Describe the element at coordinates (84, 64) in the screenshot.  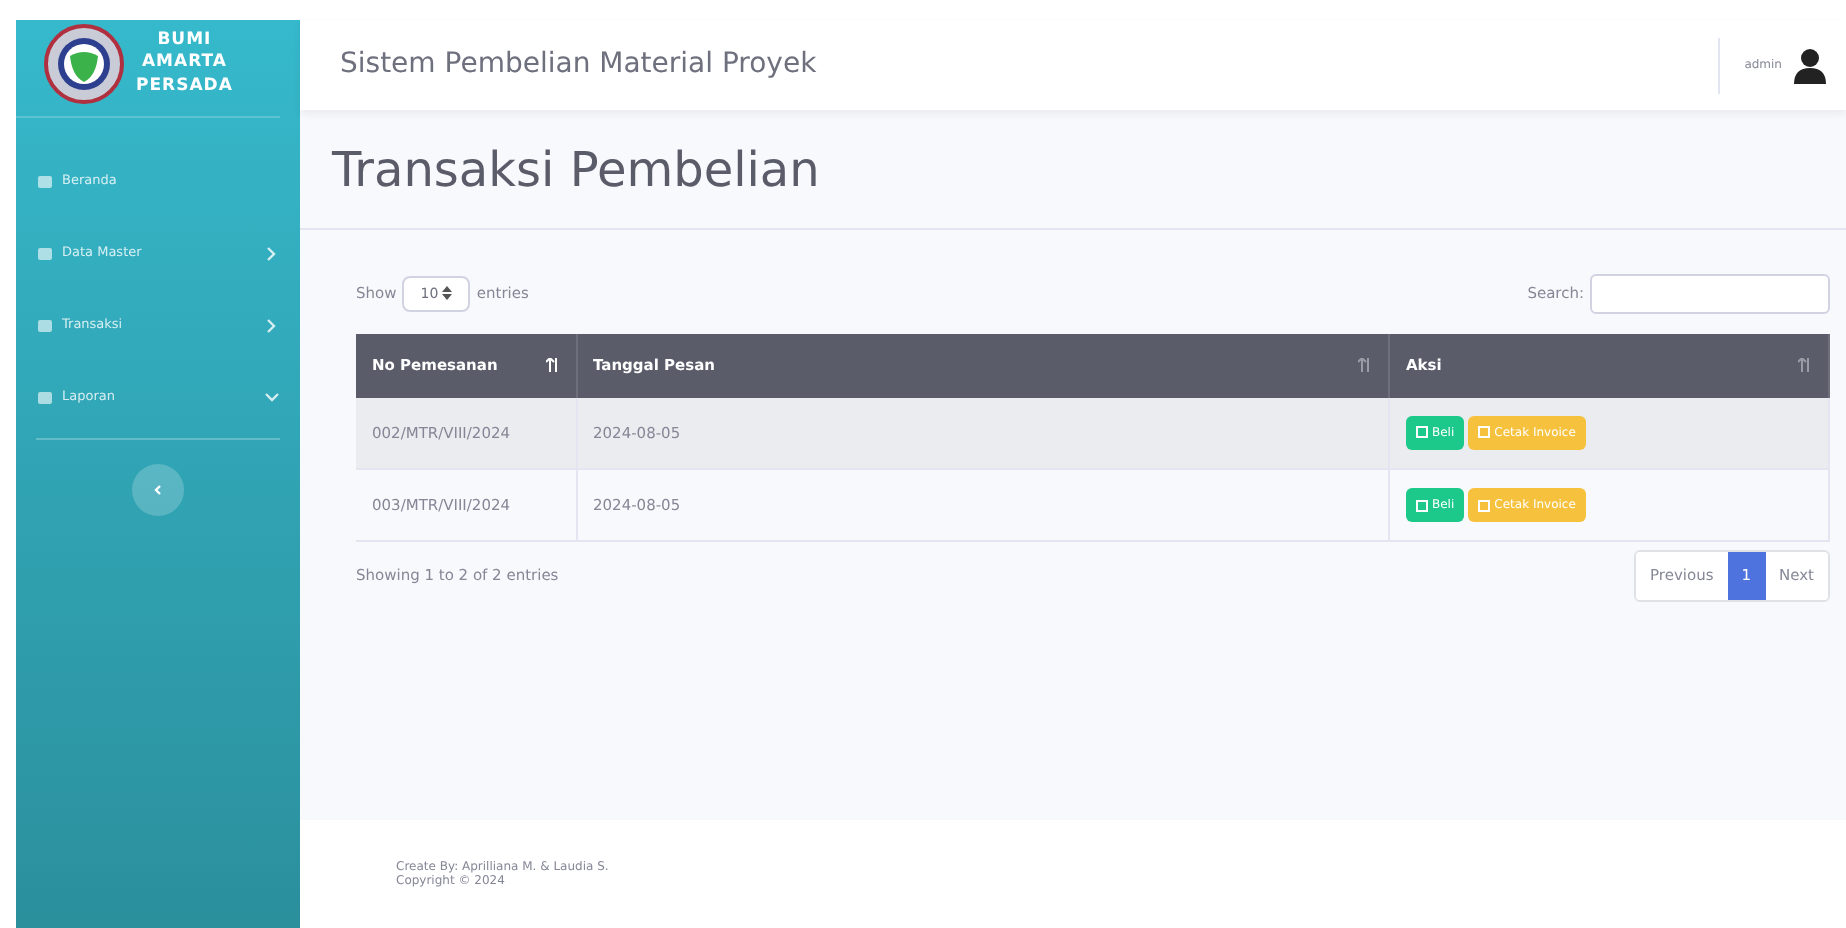
I see `logo-icon` at that location.